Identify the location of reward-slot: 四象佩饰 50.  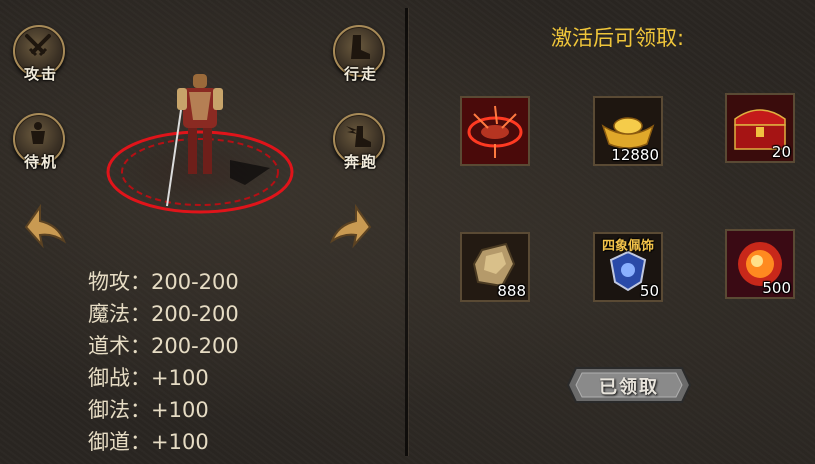
(628, 267).